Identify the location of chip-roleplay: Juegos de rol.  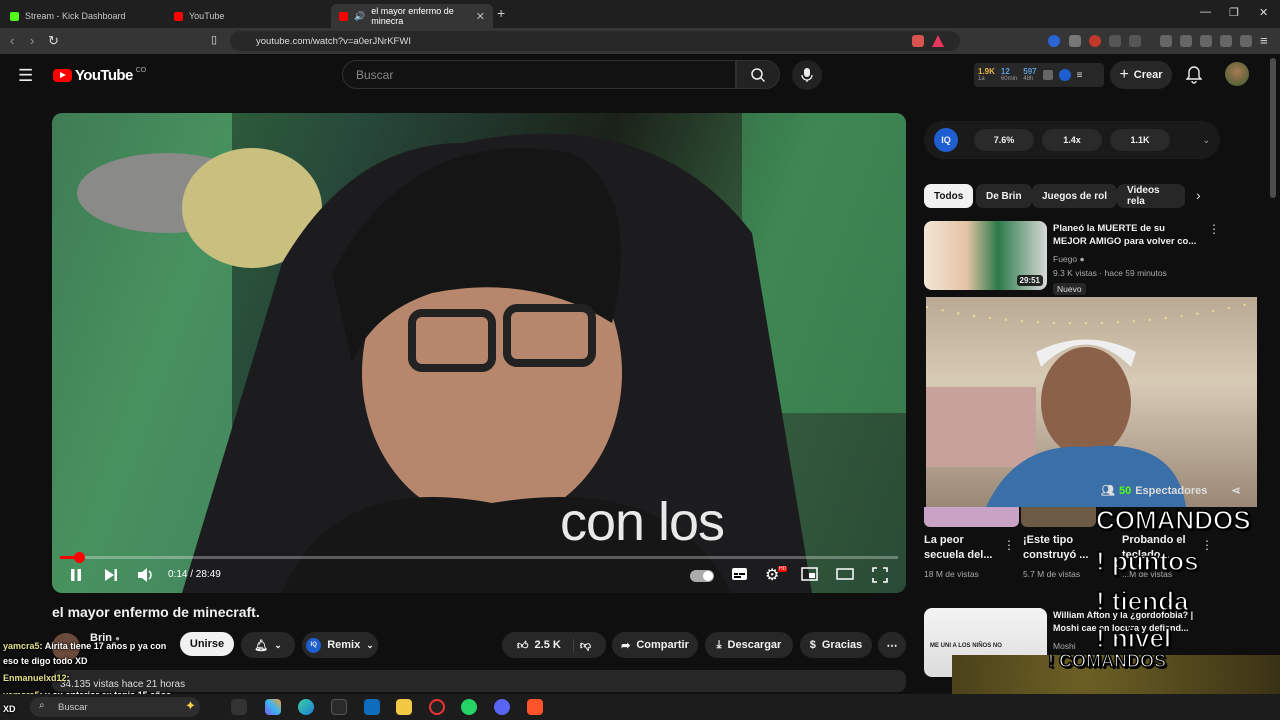
(1075, 196).